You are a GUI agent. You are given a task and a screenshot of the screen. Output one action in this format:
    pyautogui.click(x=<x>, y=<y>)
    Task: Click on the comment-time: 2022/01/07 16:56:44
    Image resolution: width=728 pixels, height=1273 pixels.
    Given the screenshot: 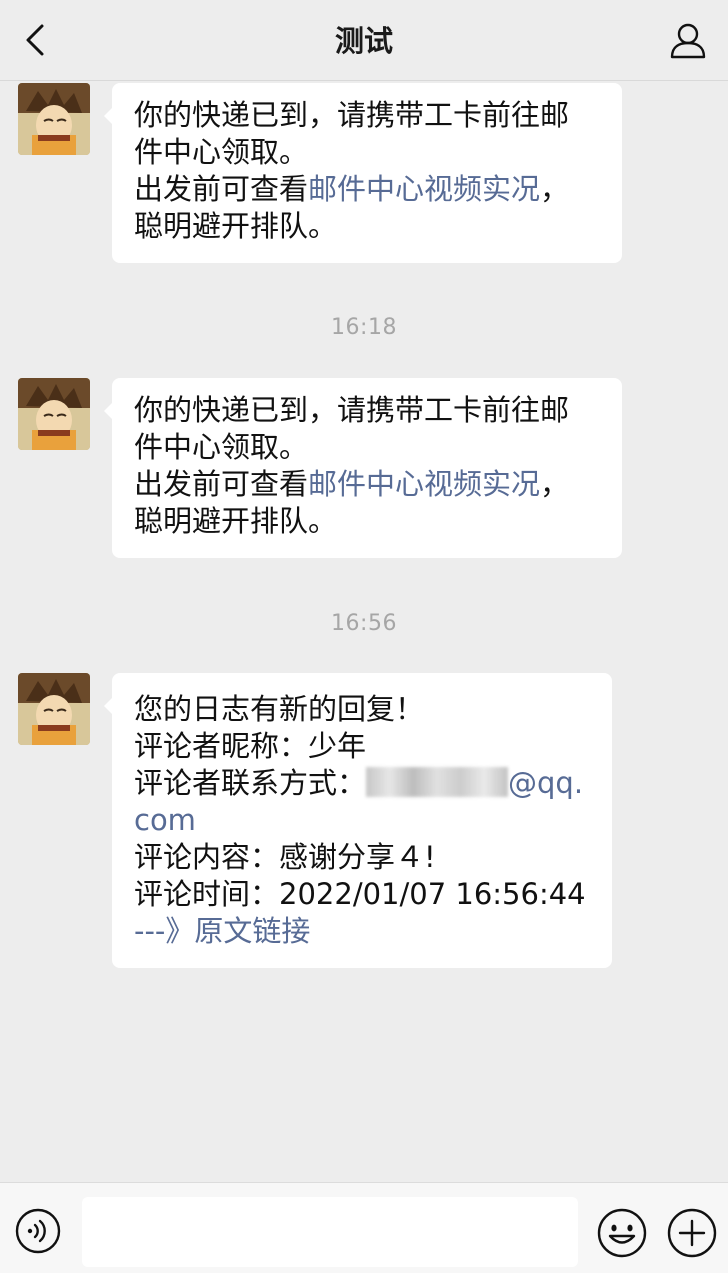 What is the action you would take?
    pyautogui.click(x=432, y=894)
    